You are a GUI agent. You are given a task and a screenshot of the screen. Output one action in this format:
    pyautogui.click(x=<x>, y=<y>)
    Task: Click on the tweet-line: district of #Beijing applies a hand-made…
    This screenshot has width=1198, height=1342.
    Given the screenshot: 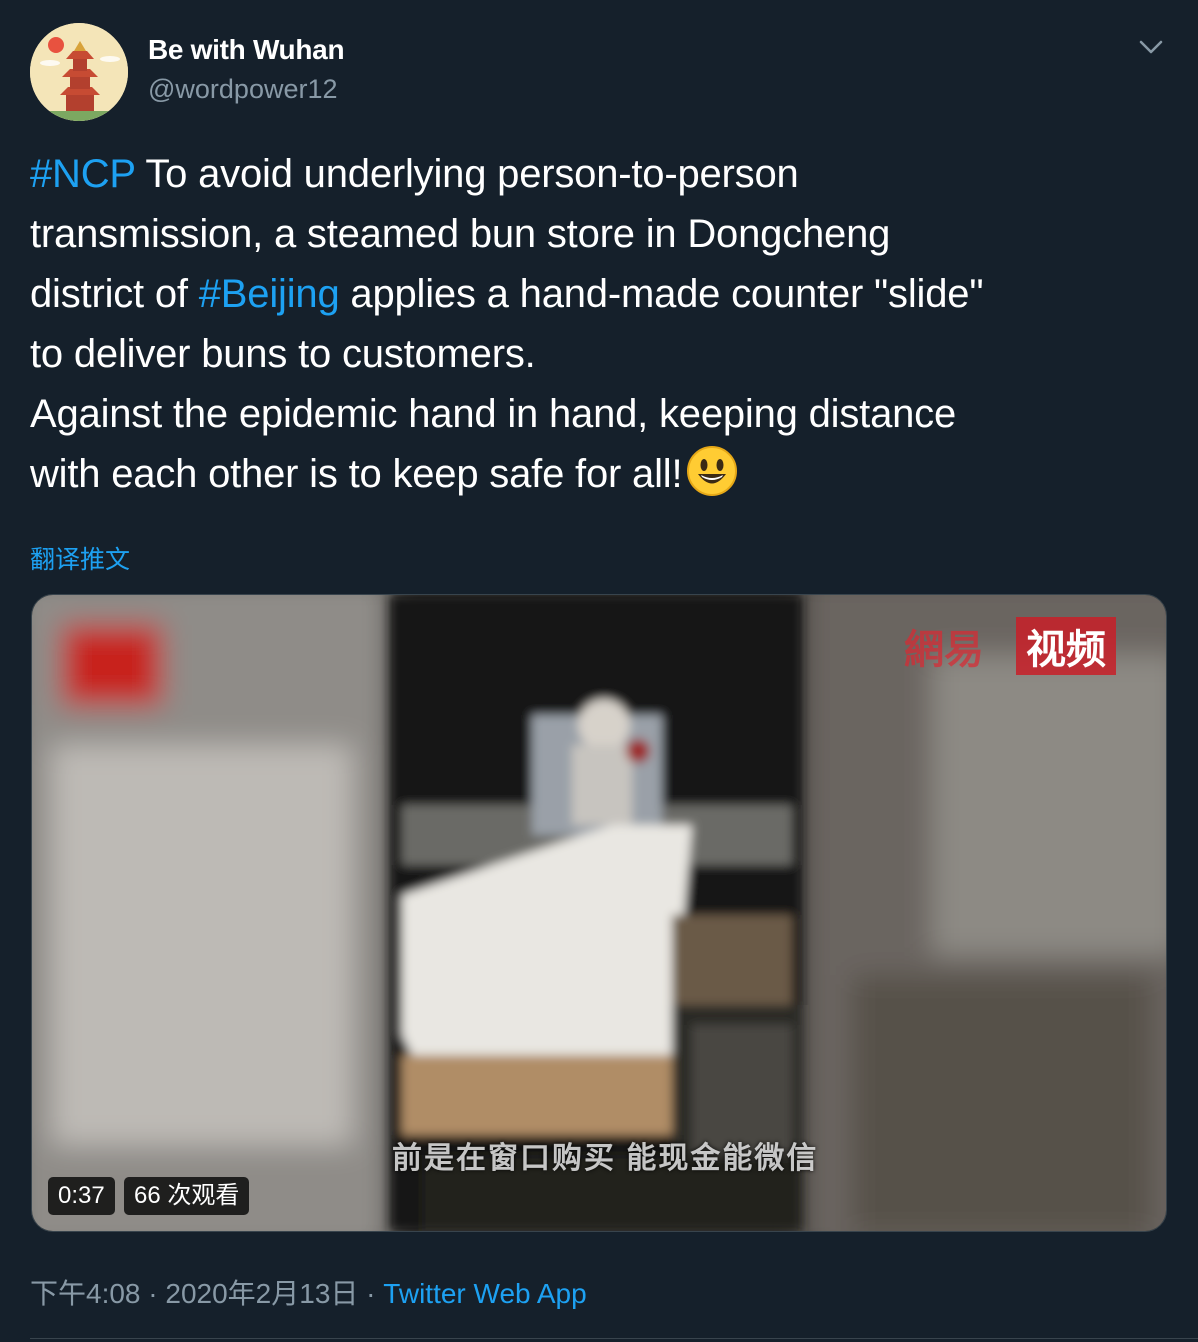 What is the action you would take?
    pyautogui.click(x=605, y=294)
    